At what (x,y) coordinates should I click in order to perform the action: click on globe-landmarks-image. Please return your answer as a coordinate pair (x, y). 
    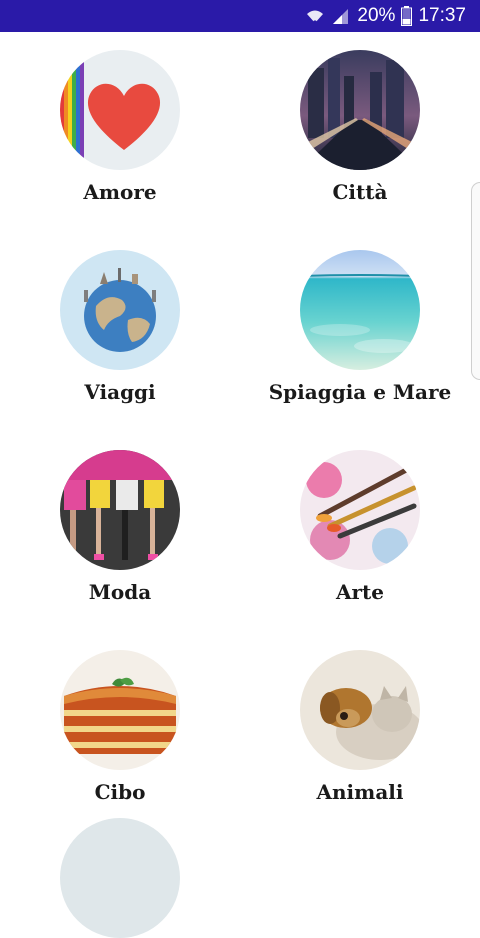
    Looking at the image, I should click on (120, 310).